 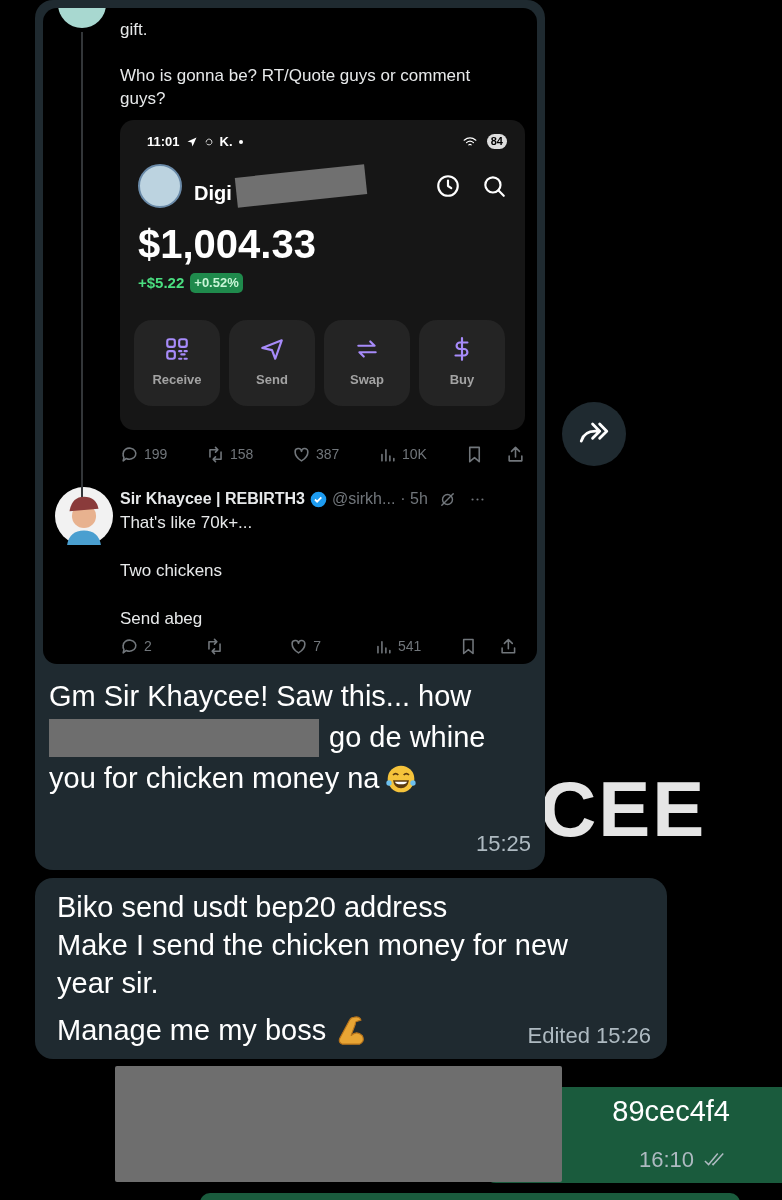 What do you see at coordinates (242, 454) in the screenshot?
I see `stat-count: 158` at bounding box center [242, 454].